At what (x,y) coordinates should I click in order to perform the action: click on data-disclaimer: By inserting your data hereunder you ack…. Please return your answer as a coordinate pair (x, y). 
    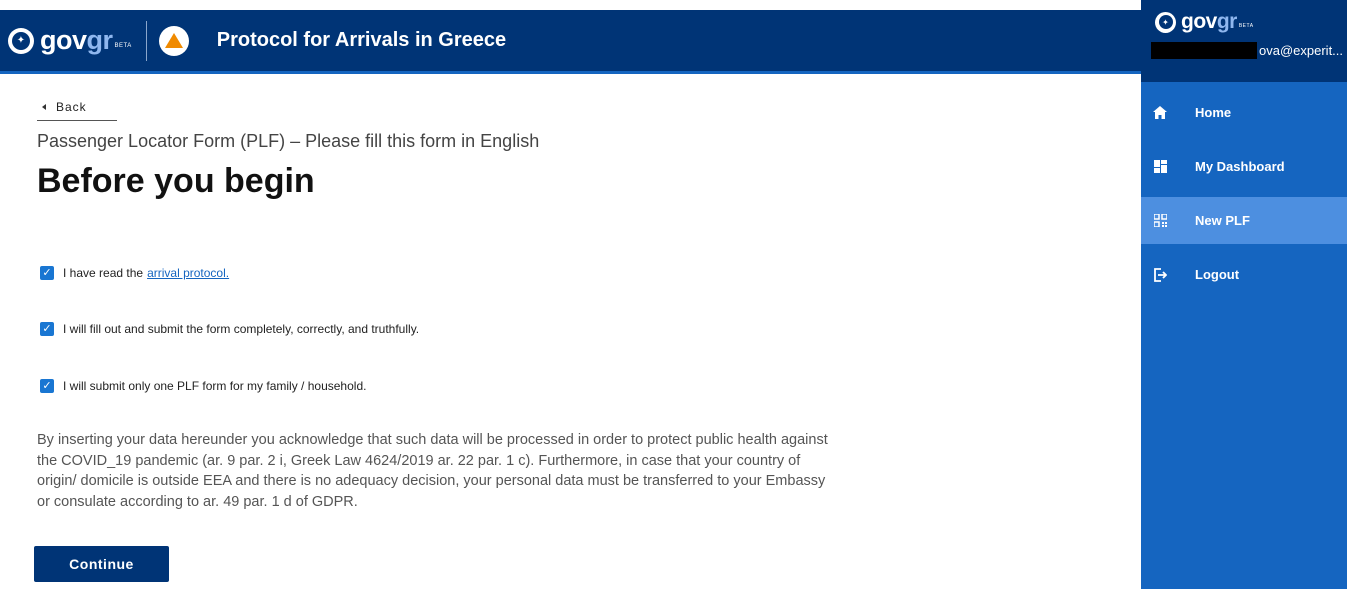
    Looking at the image, I should click on (432, 471).